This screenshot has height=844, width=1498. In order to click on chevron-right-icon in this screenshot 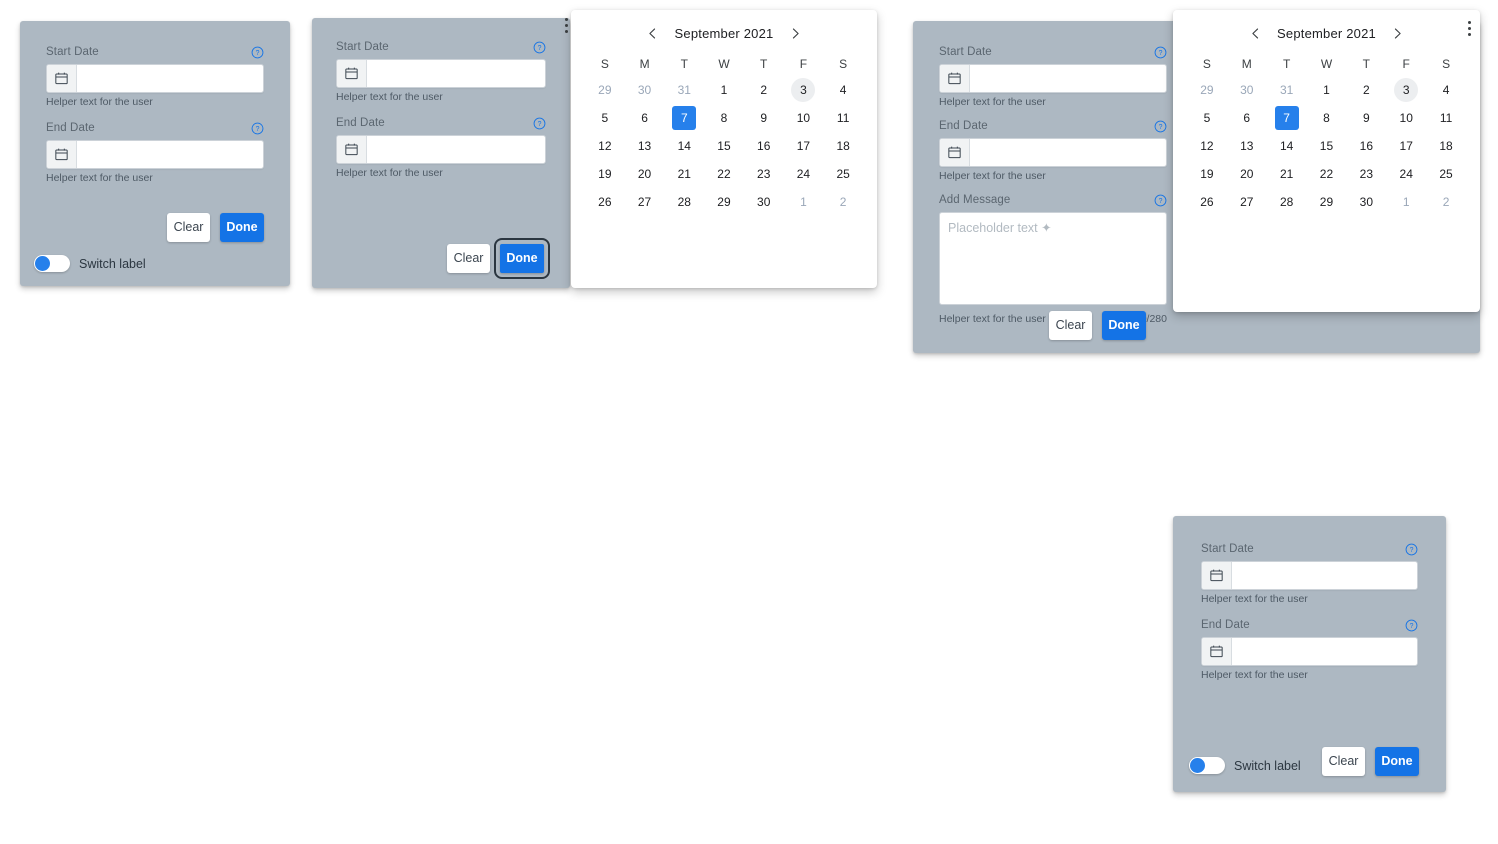, I will do `click(795, 33)`.